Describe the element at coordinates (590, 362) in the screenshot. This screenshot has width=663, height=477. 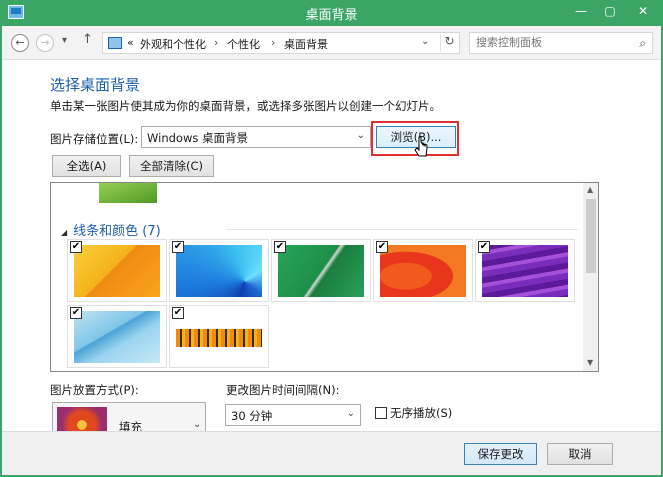
I see `scroll-down-icon: ▼` at that location.